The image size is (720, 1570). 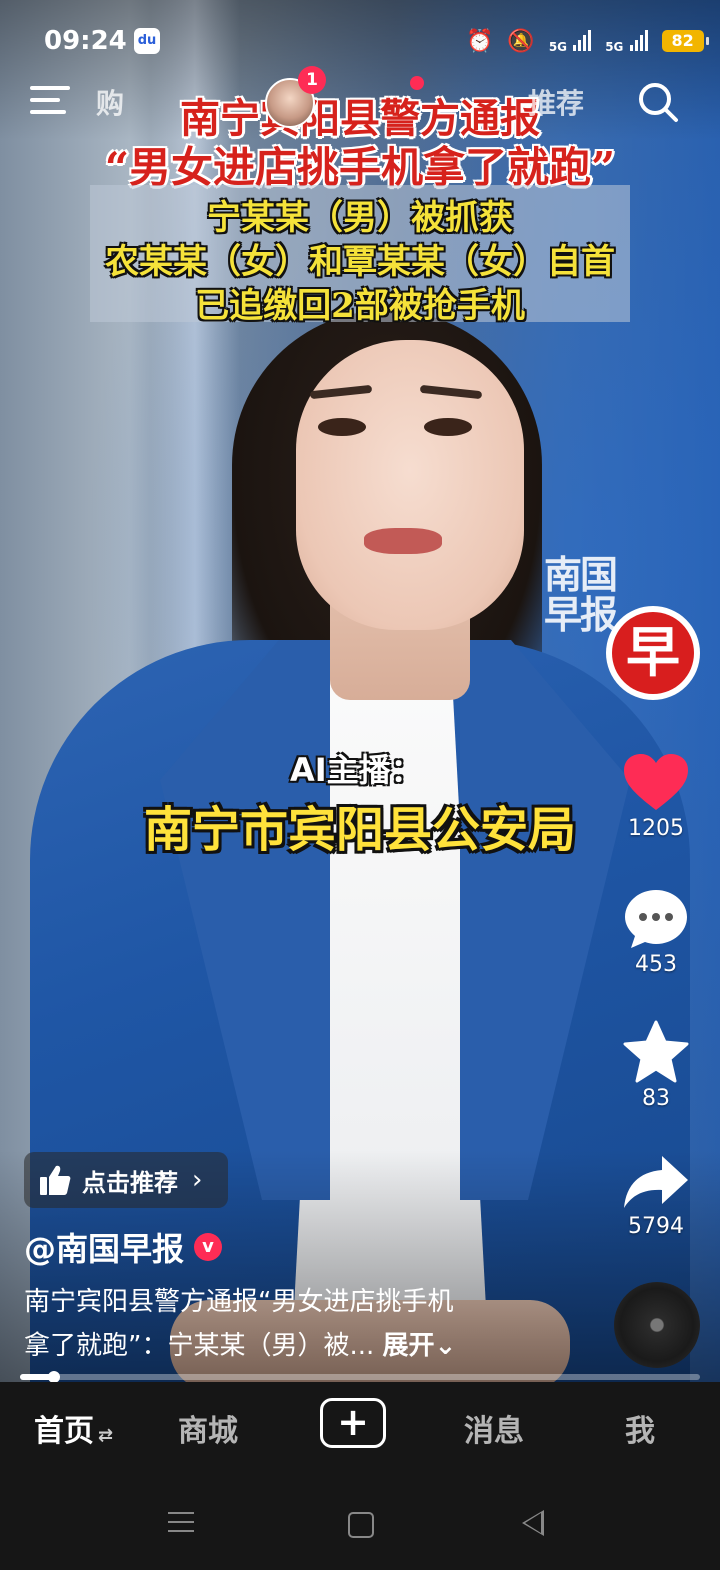 I want to click on notification-dot, so click(x=417, y=83).